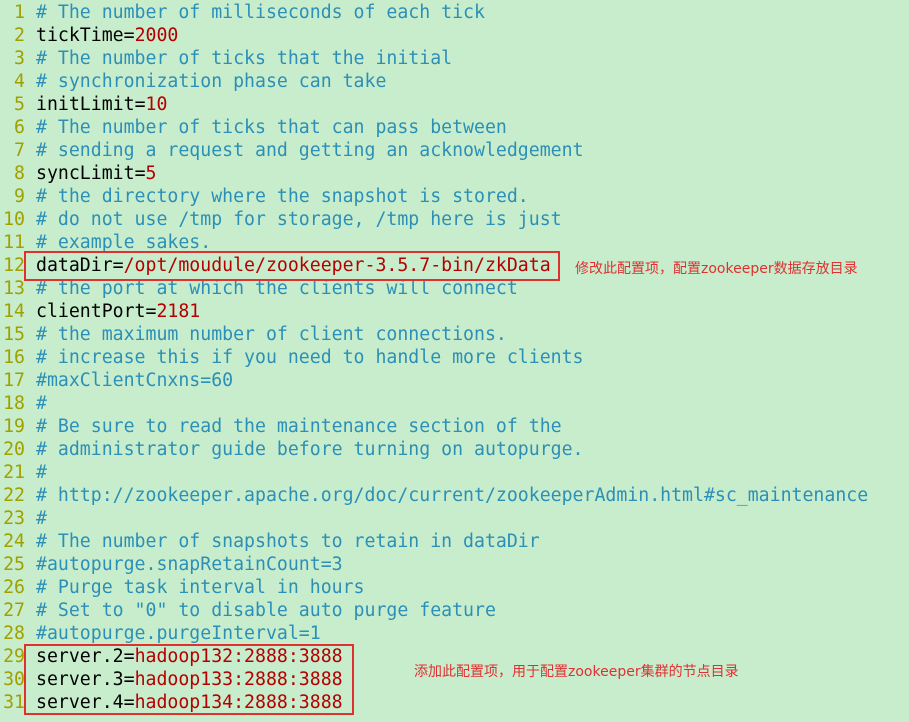  I want to click on code-line: 18 #, so click(454, 403).